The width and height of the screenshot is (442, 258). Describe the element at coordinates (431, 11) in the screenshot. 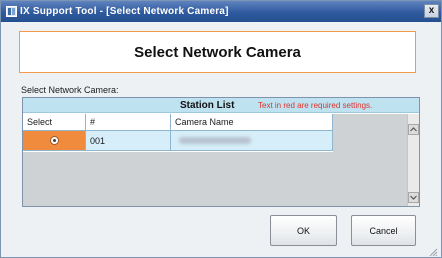

I see `close-button: x` at that location.